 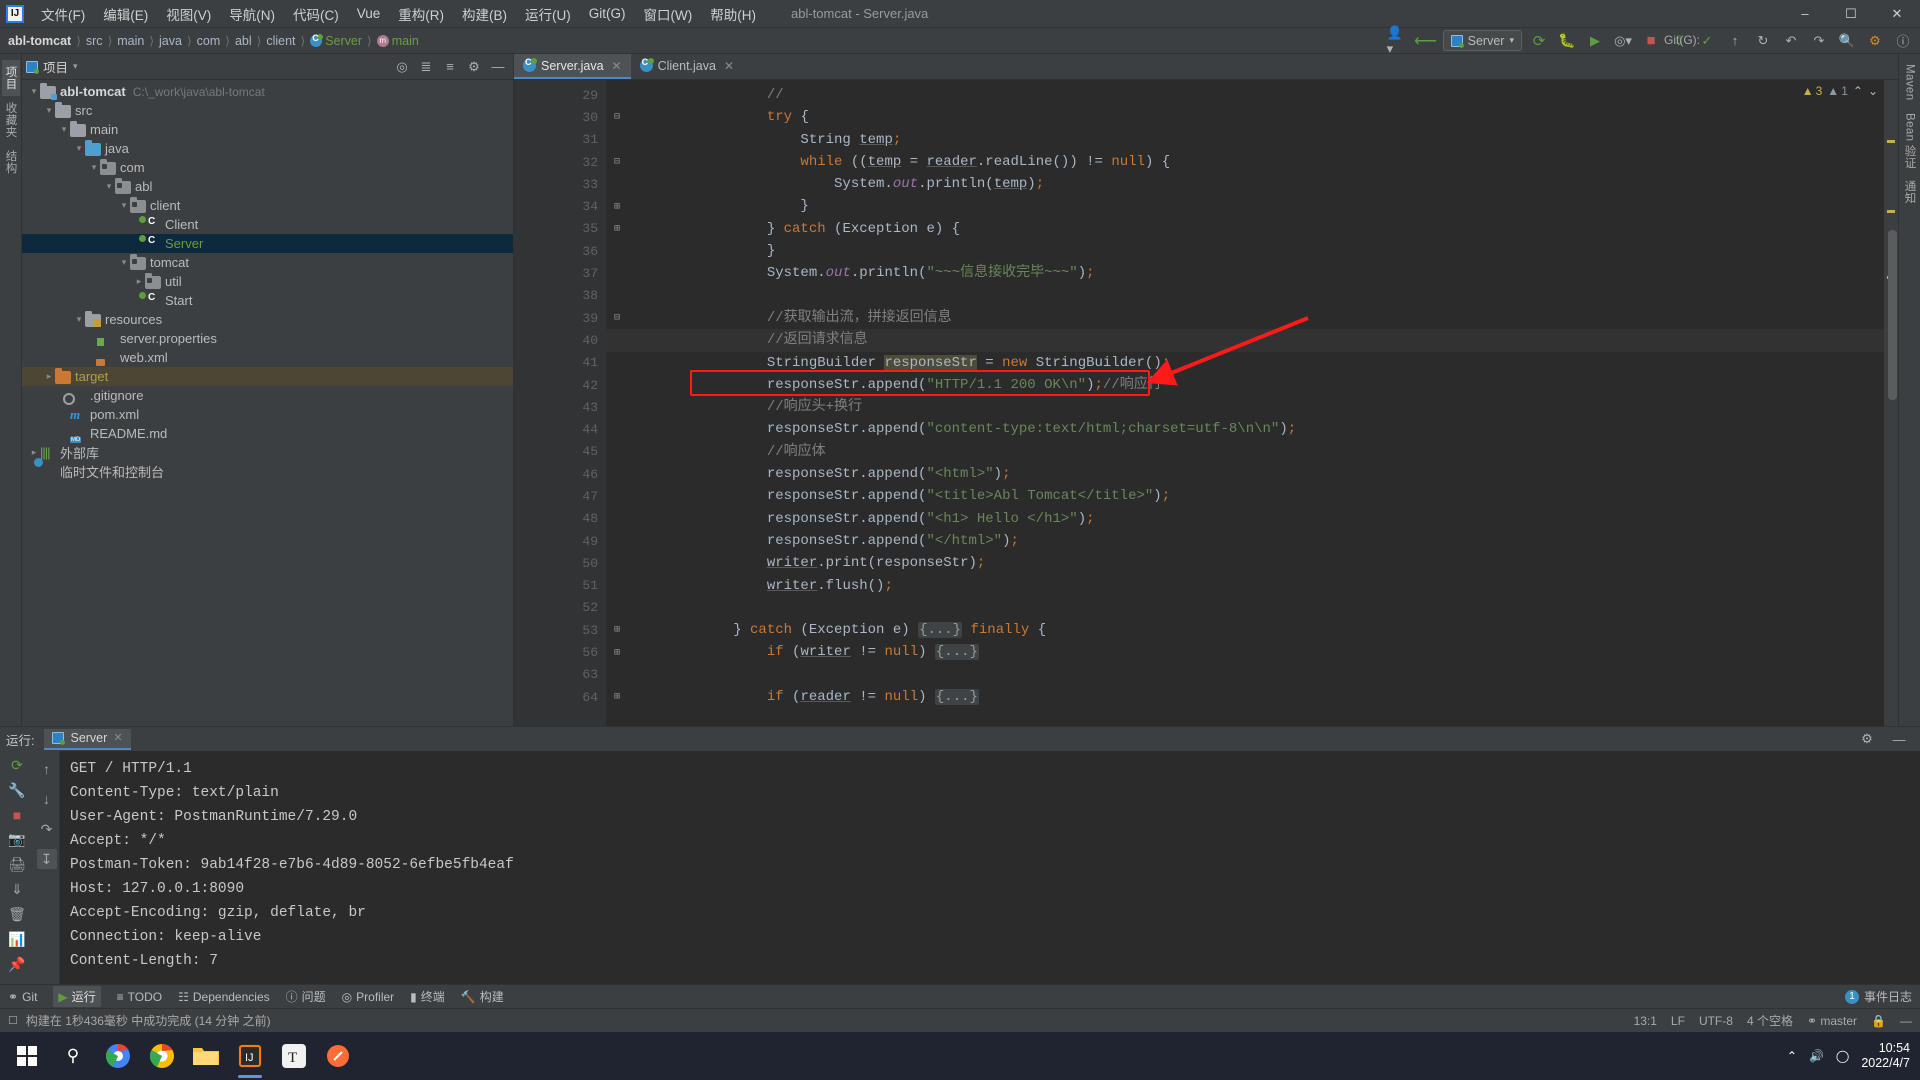 I want to click on gutter-line: 34 ⊞, so click(x=567, y=206).